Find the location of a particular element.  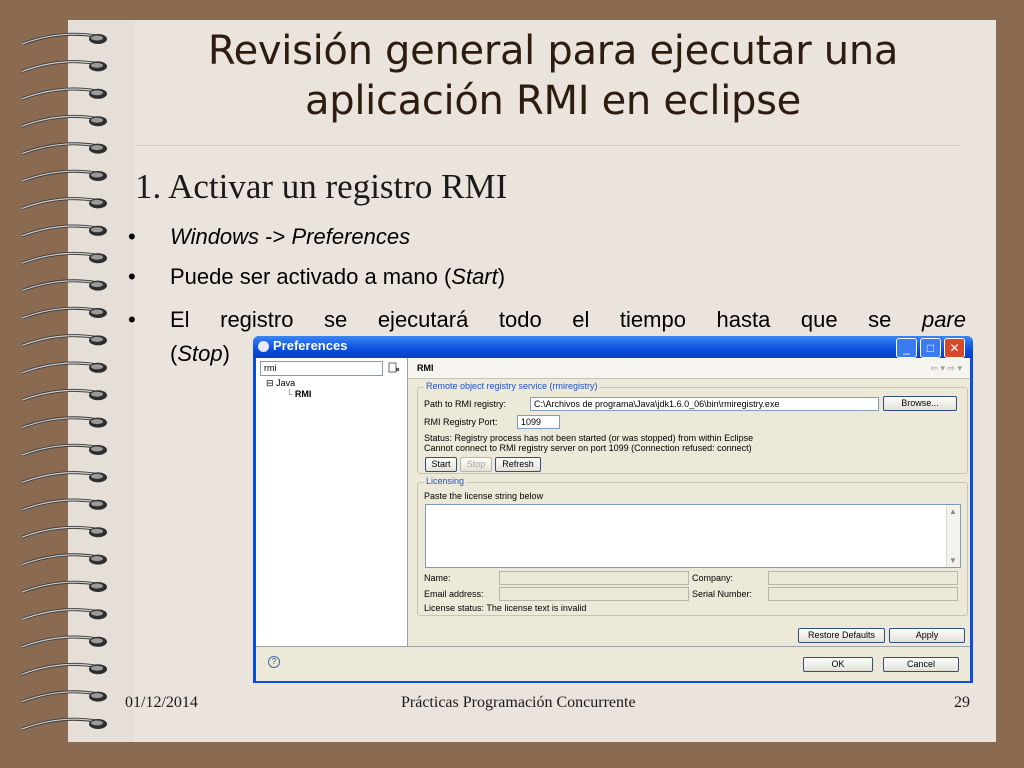

name-label: Name: is located at coordinates (437, 578).